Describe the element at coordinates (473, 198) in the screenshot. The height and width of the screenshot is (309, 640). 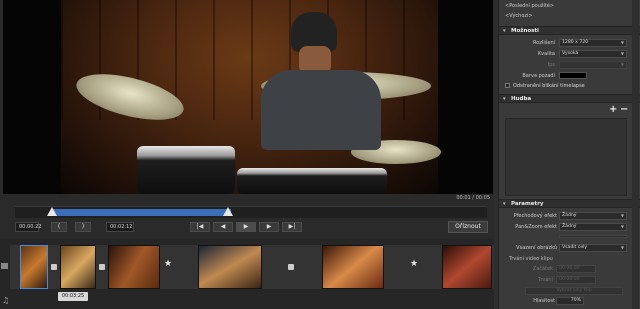
I see `time-readout: 00:01 / 00:05` at that location.